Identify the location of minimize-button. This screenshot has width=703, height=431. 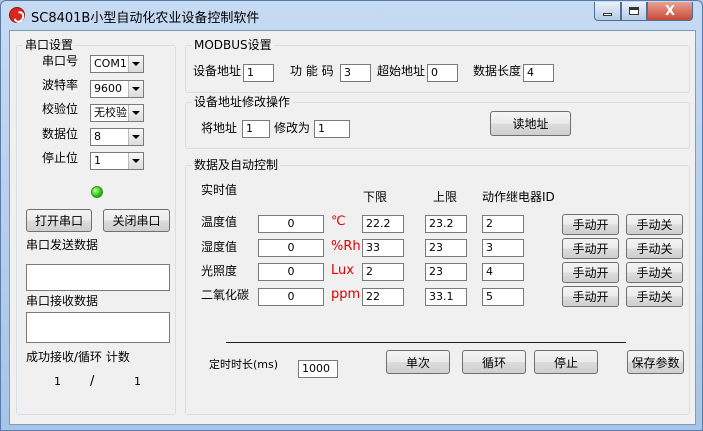
(607, 11).